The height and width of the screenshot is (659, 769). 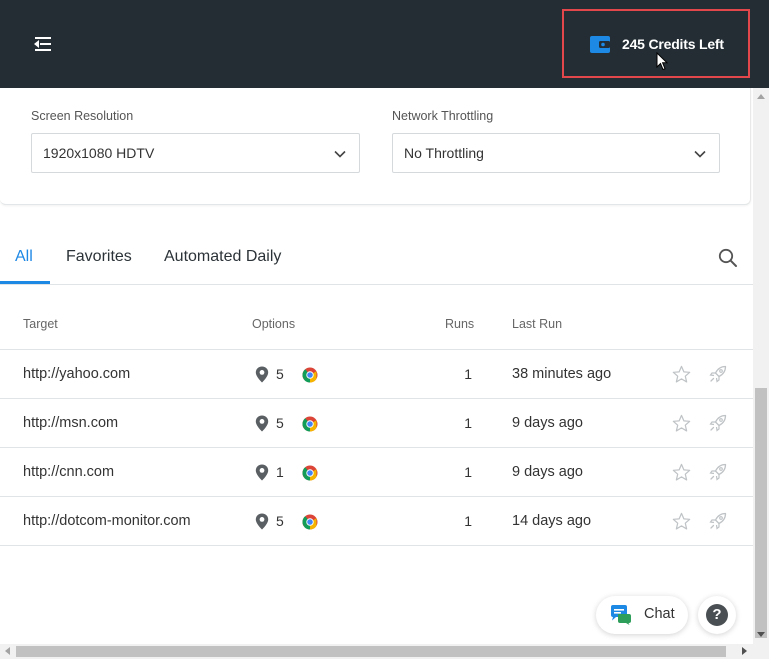 I want to click on column-target: Target, so click(x=40, y=324).